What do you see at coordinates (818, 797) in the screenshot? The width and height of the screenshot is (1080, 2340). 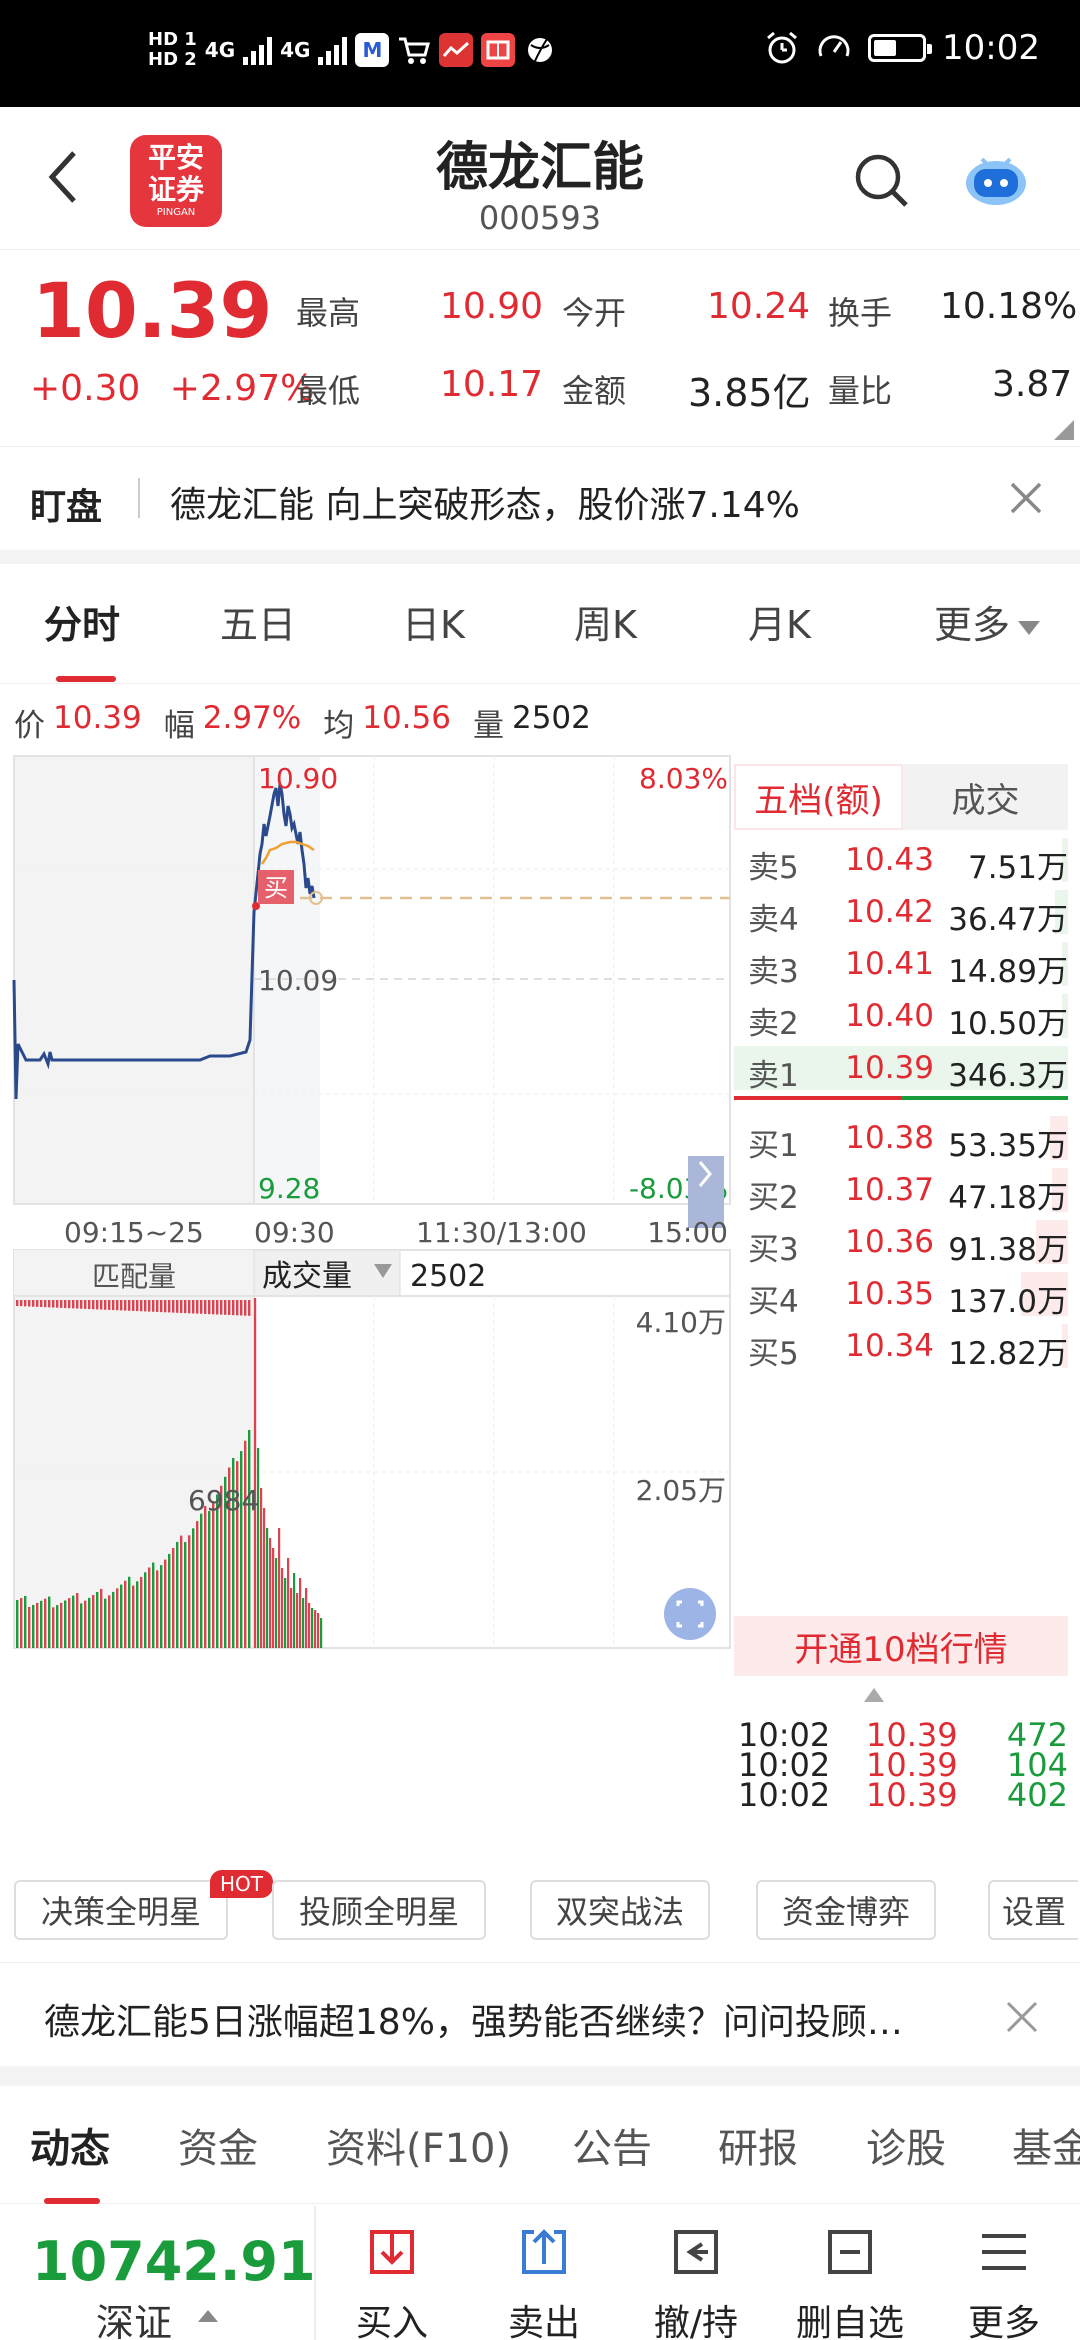 I see `tab-five-levels: 五档(额)` at bounding box center [818, 797].